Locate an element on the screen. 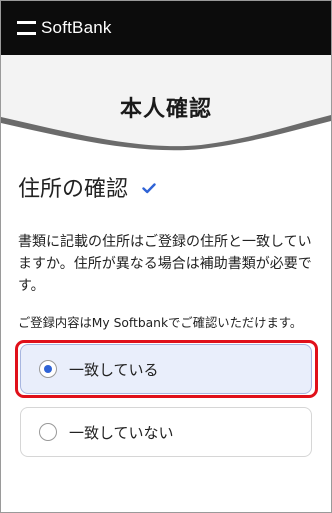 The image size is (332, 513). section-title: 住所の確認 is located at coordinates (73, 189).